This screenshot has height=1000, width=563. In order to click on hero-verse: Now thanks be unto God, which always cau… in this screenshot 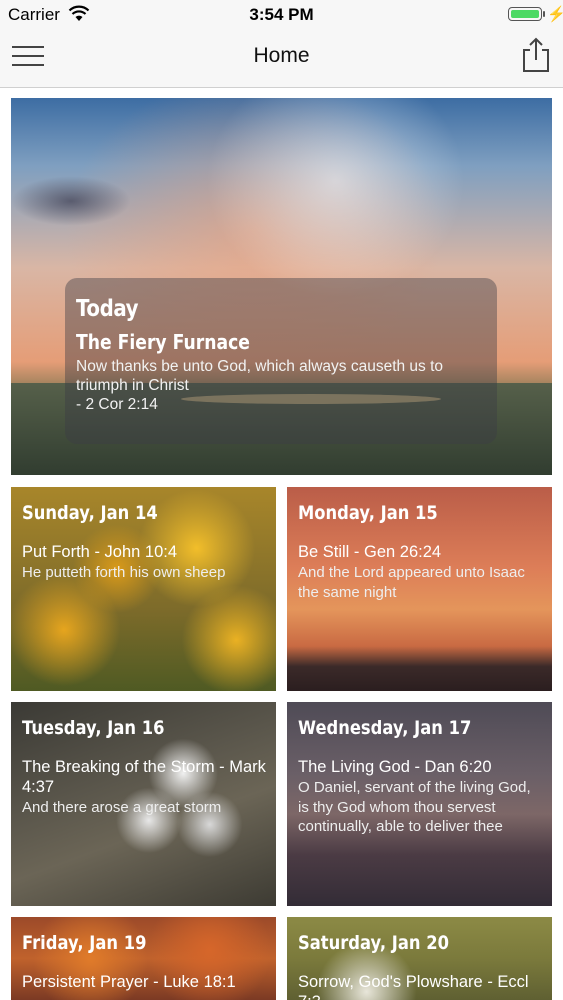, I will do `click(260, 376)`.